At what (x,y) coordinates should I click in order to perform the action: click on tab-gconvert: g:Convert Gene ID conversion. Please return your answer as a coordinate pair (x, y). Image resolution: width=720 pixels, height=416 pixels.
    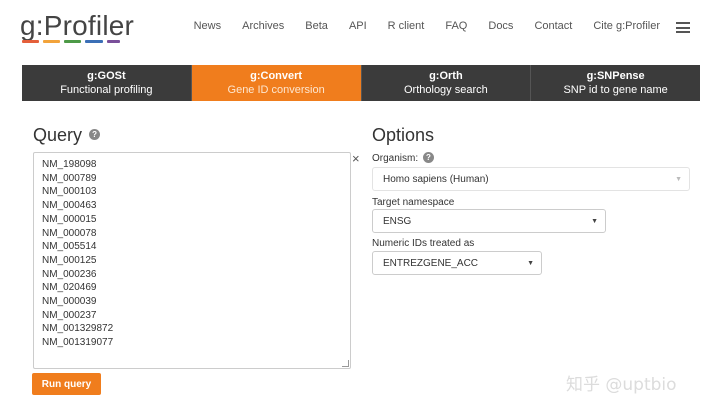
    Looking at the image, I should click on (276, 83).